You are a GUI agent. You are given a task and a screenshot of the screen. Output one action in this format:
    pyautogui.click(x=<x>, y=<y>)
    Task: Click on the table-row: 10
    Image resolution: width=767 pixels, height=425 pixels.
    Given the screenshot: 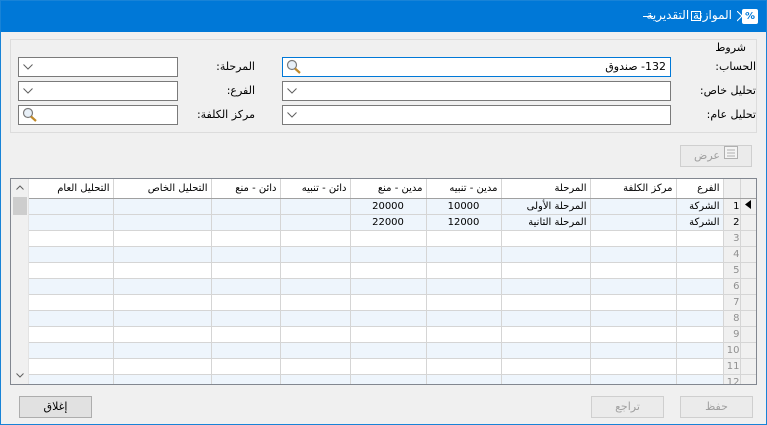 What is the action you would take?
    pyautogui.click(x=392, y=350)
    